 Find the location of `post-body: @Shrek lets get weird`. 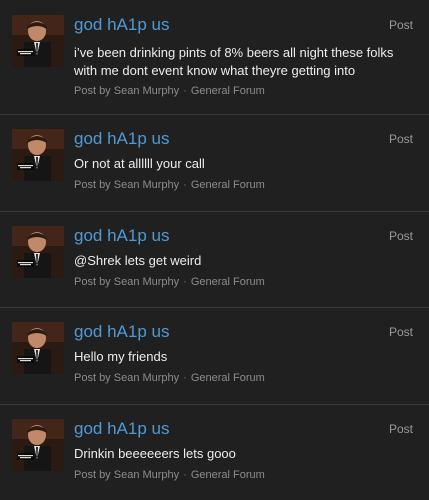

post-body: @Shrek lets get weird is located at coordinates (138, 260).